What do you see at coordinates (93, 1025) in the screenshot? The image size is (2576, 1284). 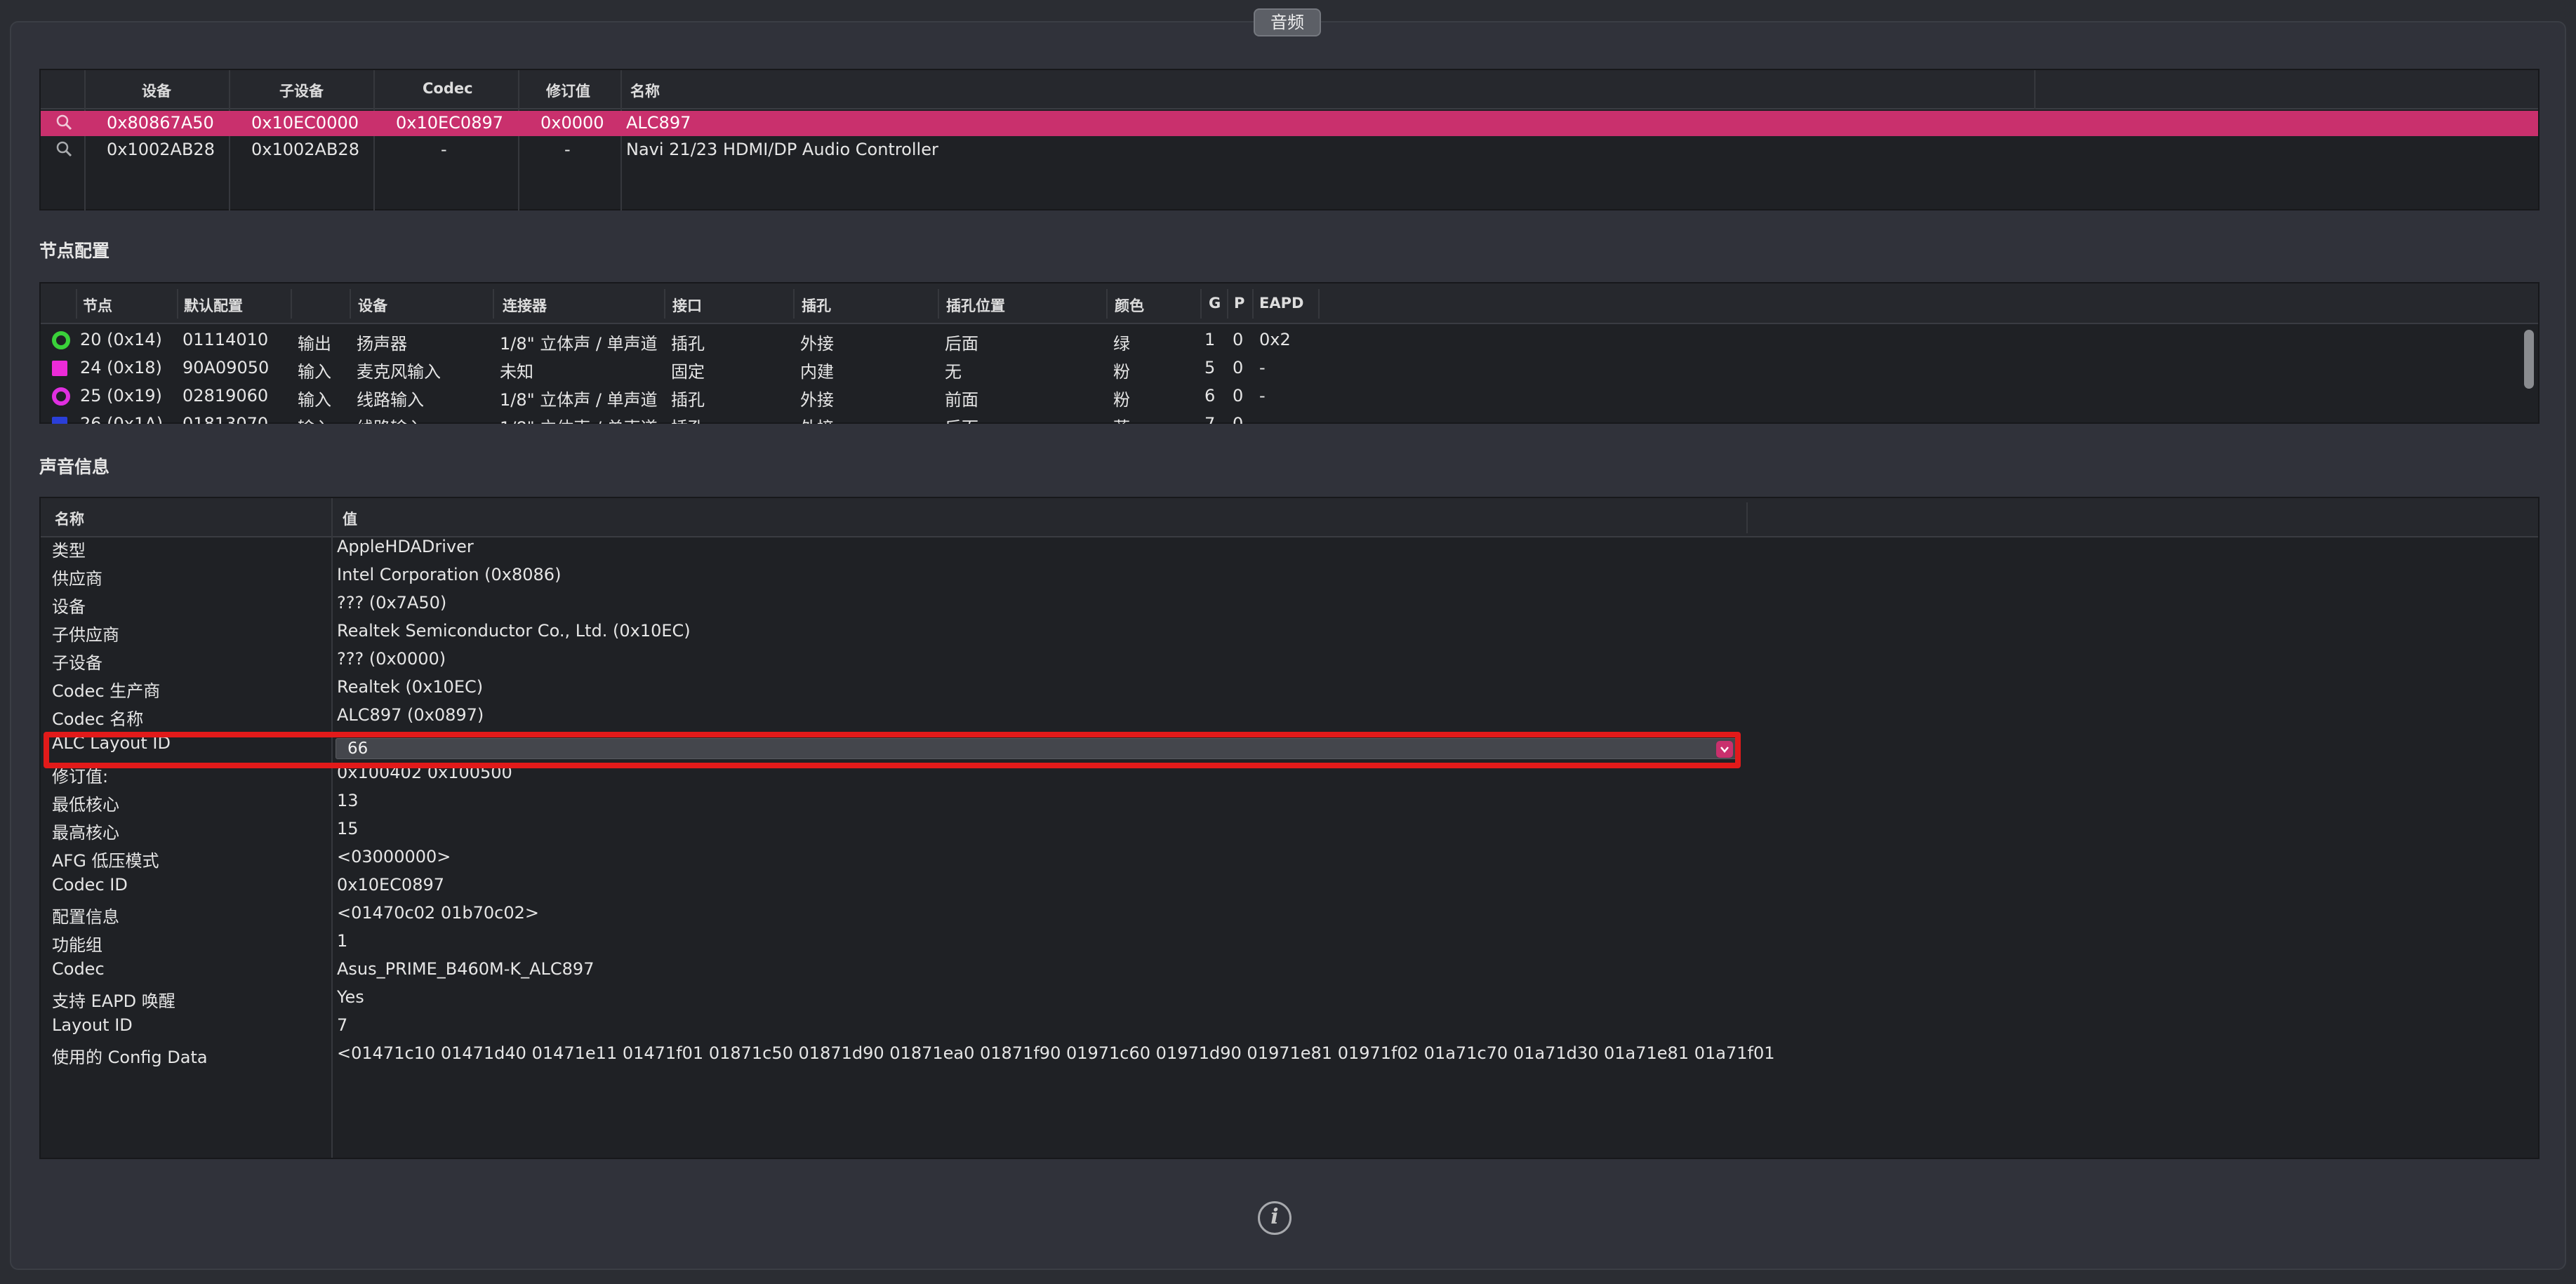 I see `info-key: Layout ID` at bounding box center [93, 1025].